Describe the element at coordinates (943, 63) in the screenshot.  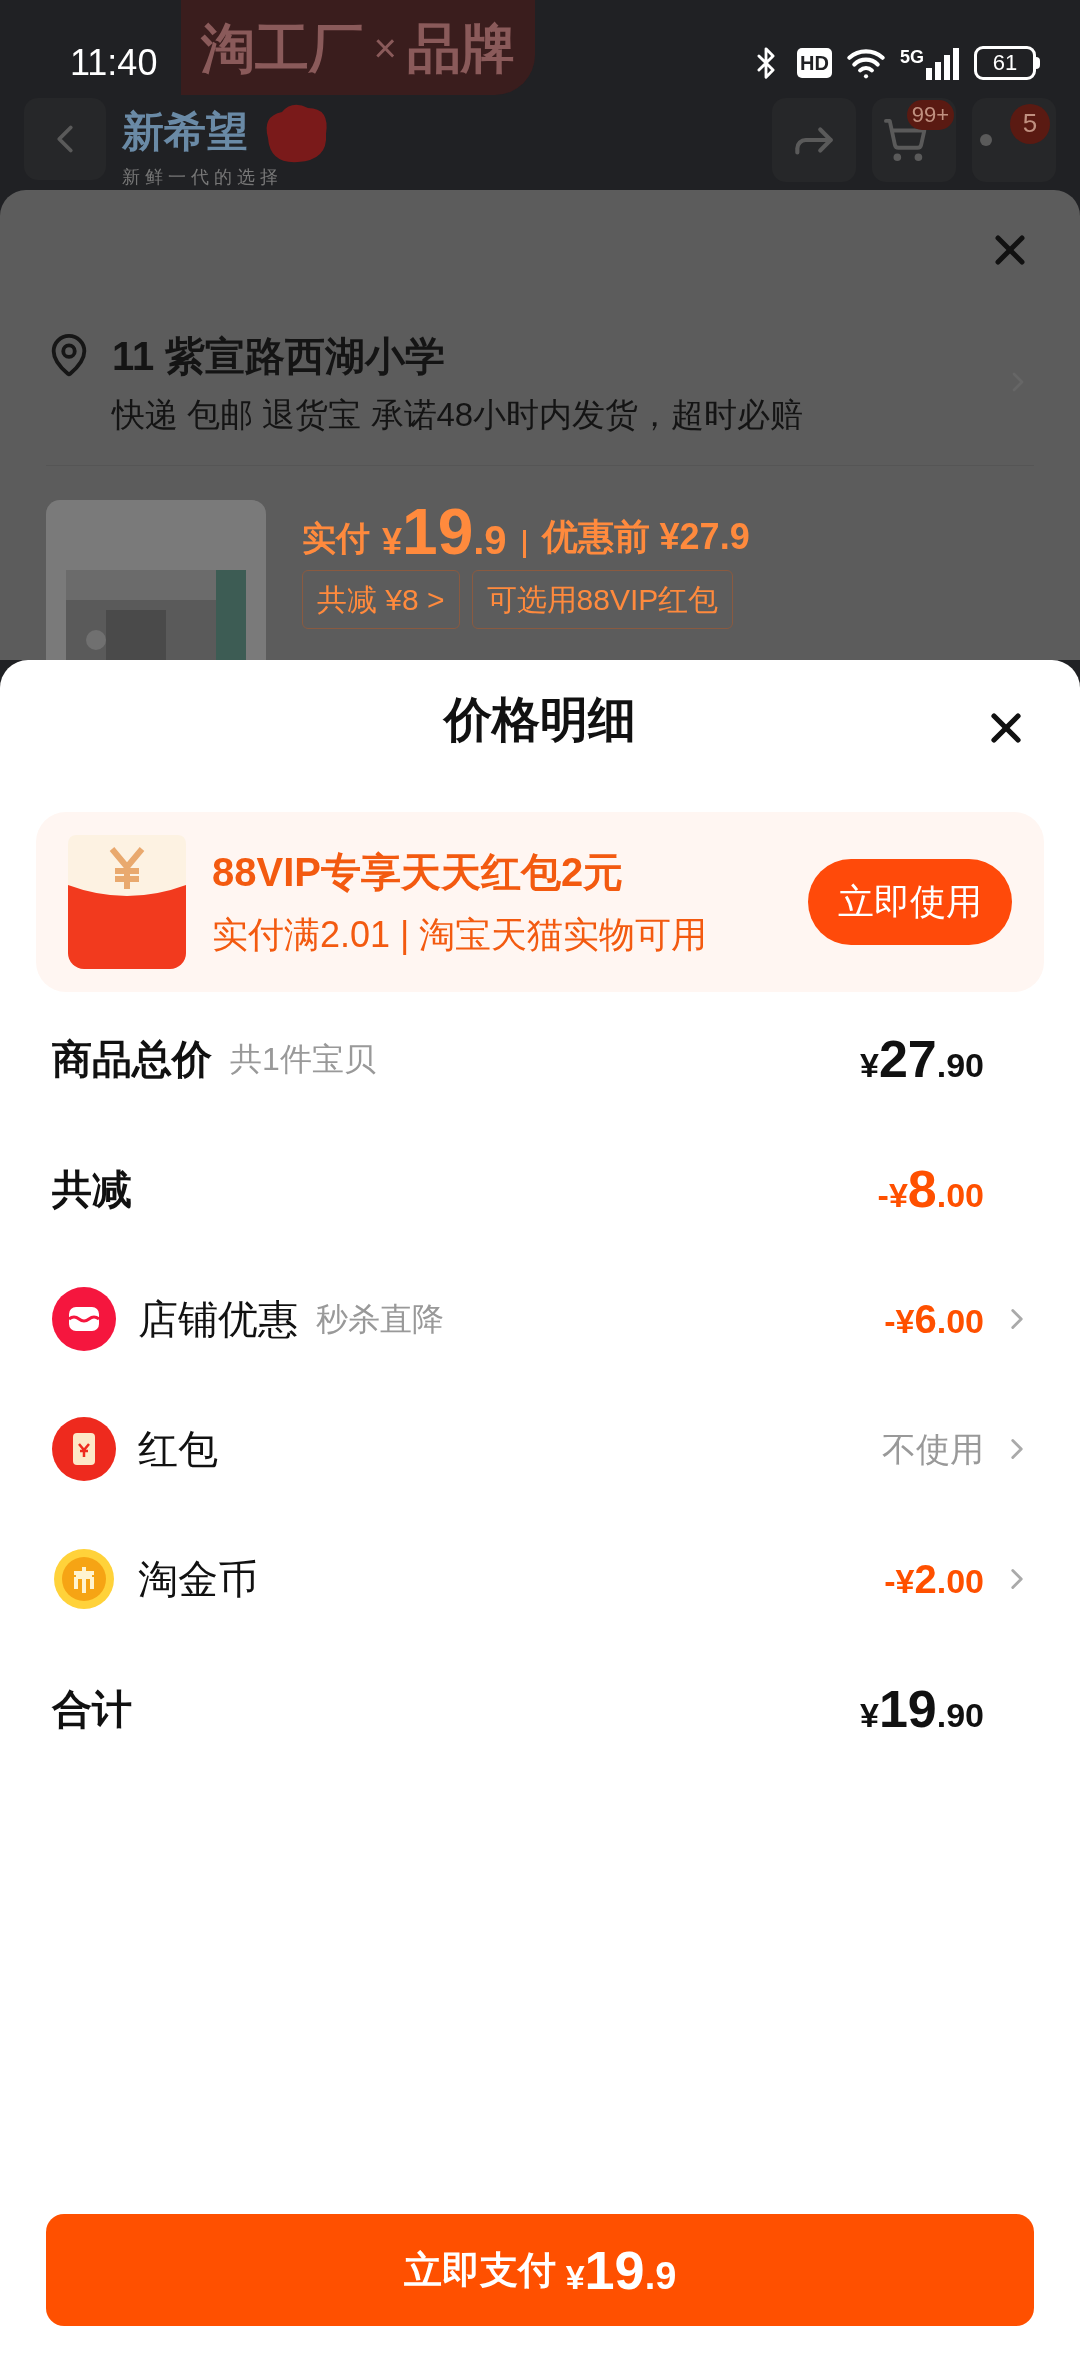
I see `signal-icon` at that location.